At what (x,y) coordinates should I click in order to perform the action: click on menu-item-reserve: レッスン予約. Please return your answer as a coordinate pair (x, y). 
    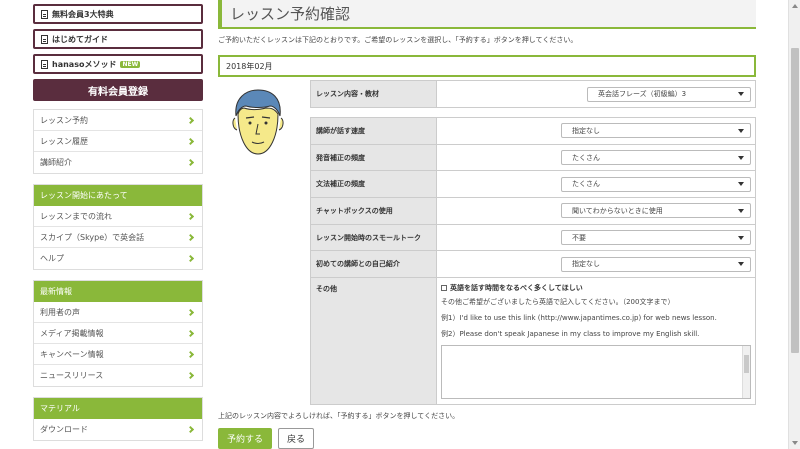
    Looking at the image, I should click on (118, 120).